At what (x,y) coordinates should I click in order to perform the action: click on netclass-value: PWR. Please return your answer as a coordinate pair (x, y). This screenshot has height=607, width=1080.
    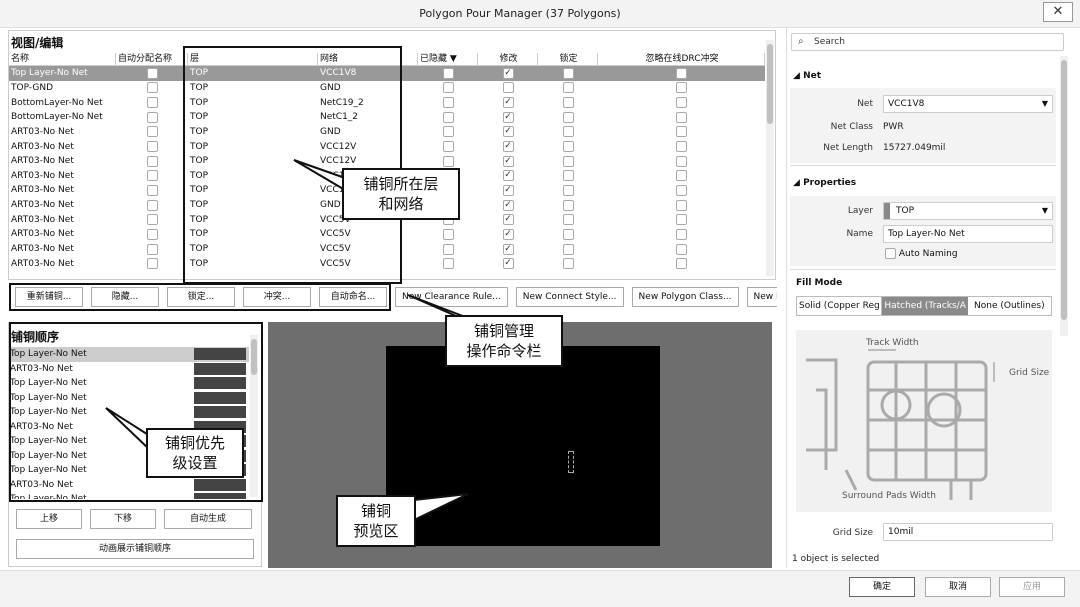
    Looking at the image, I should click on (893, 127).